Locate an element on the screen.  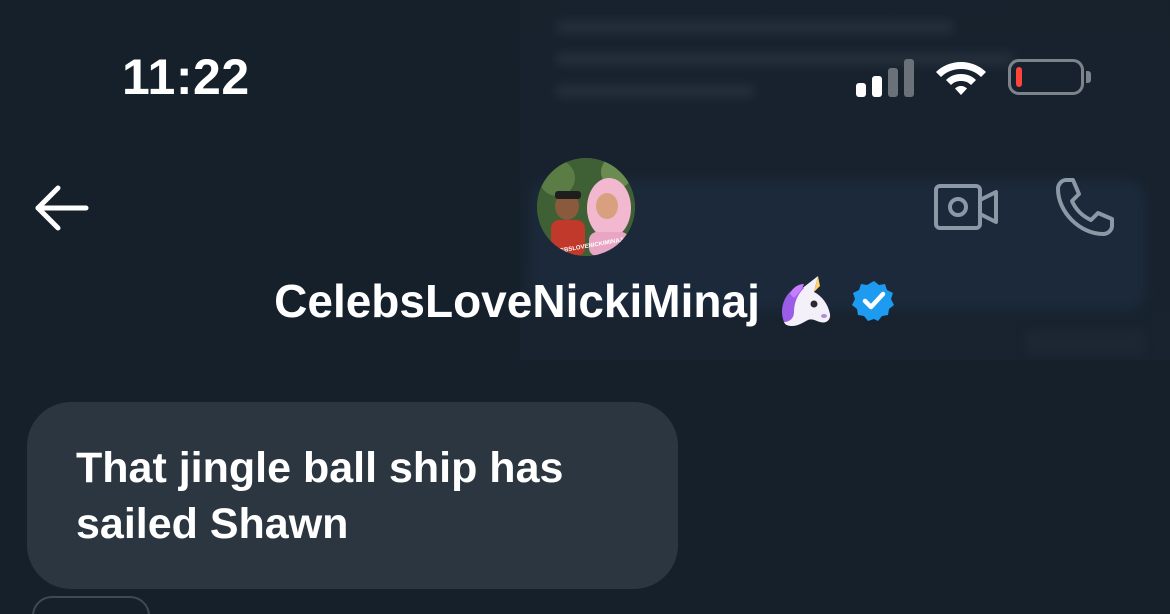
wifi-icon is located at coordinates (961, 78).